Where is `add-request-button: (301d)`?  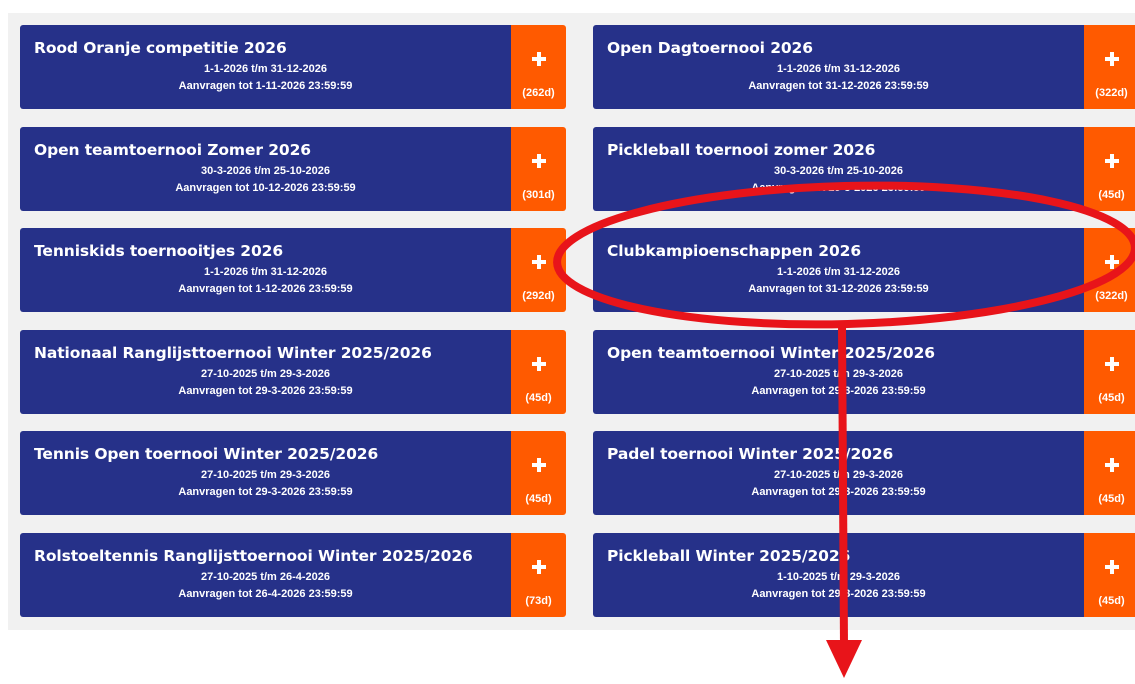 add-request-button: (301d) is located at coordinates (538, 168).